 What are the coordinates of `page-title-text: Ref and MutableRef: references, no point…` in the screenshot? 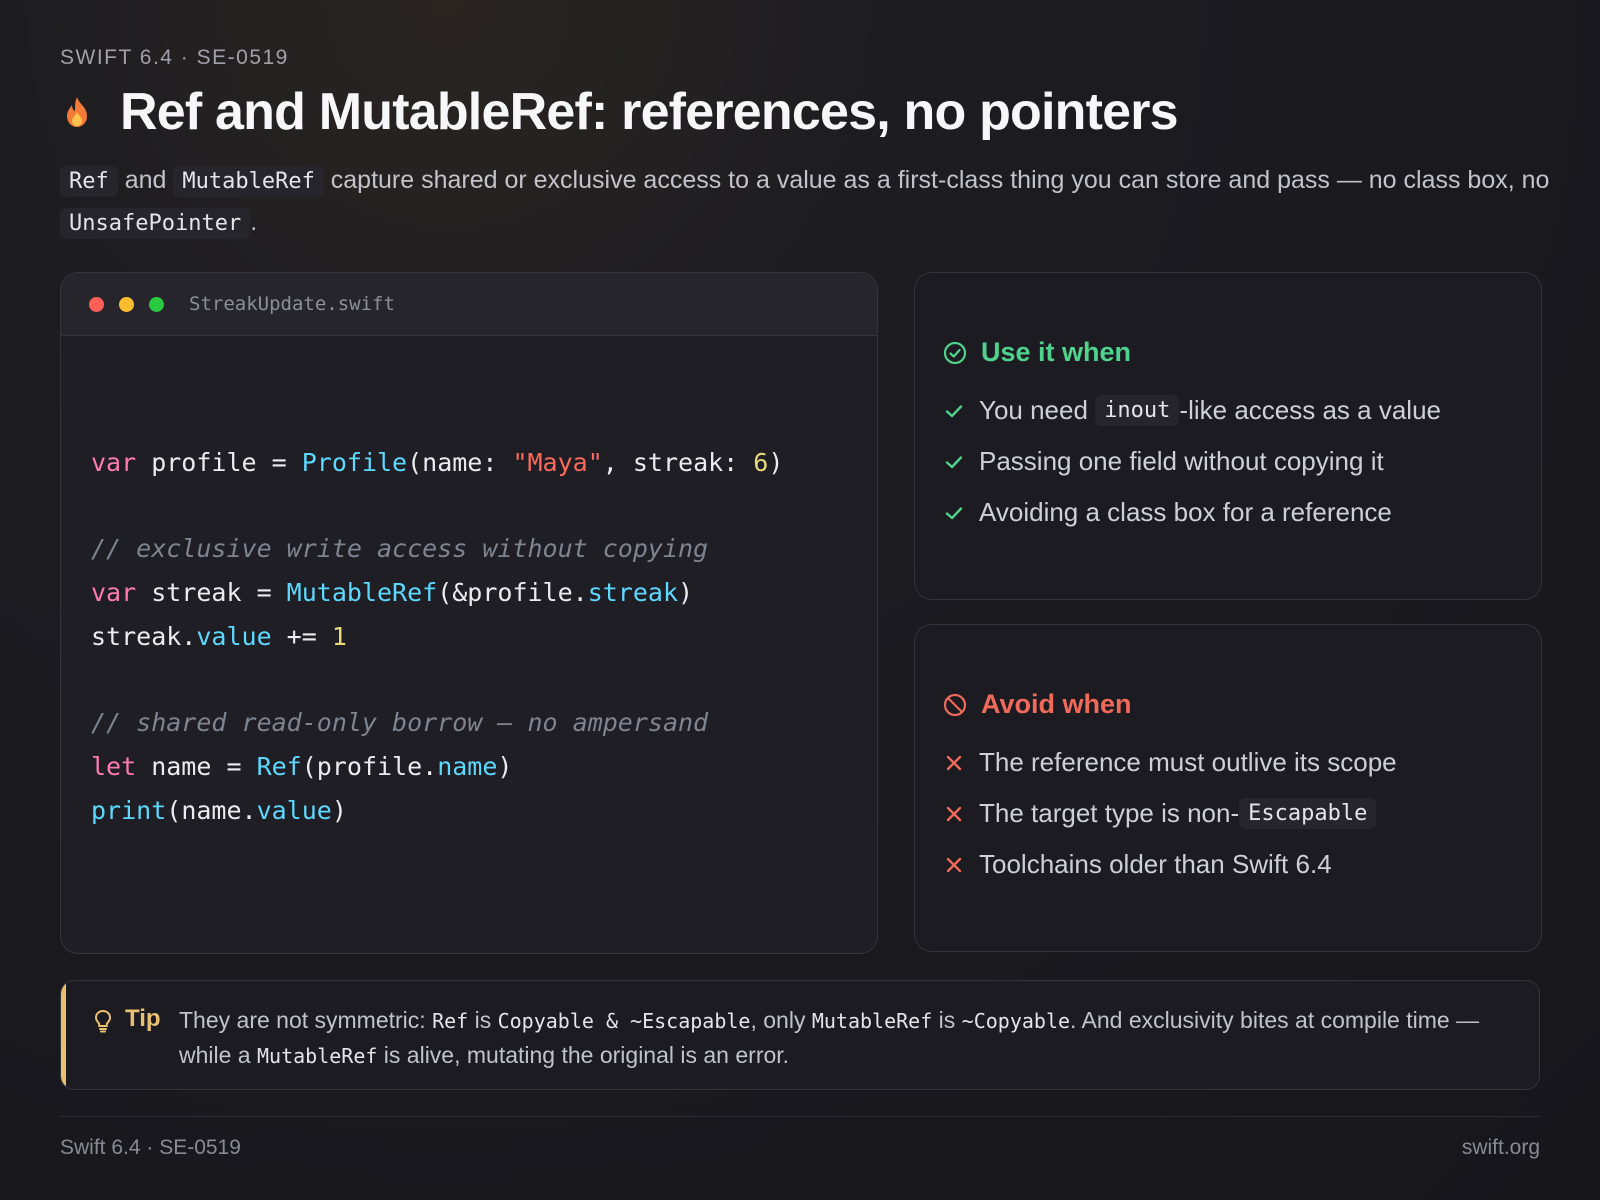 It's located at (649, 112).